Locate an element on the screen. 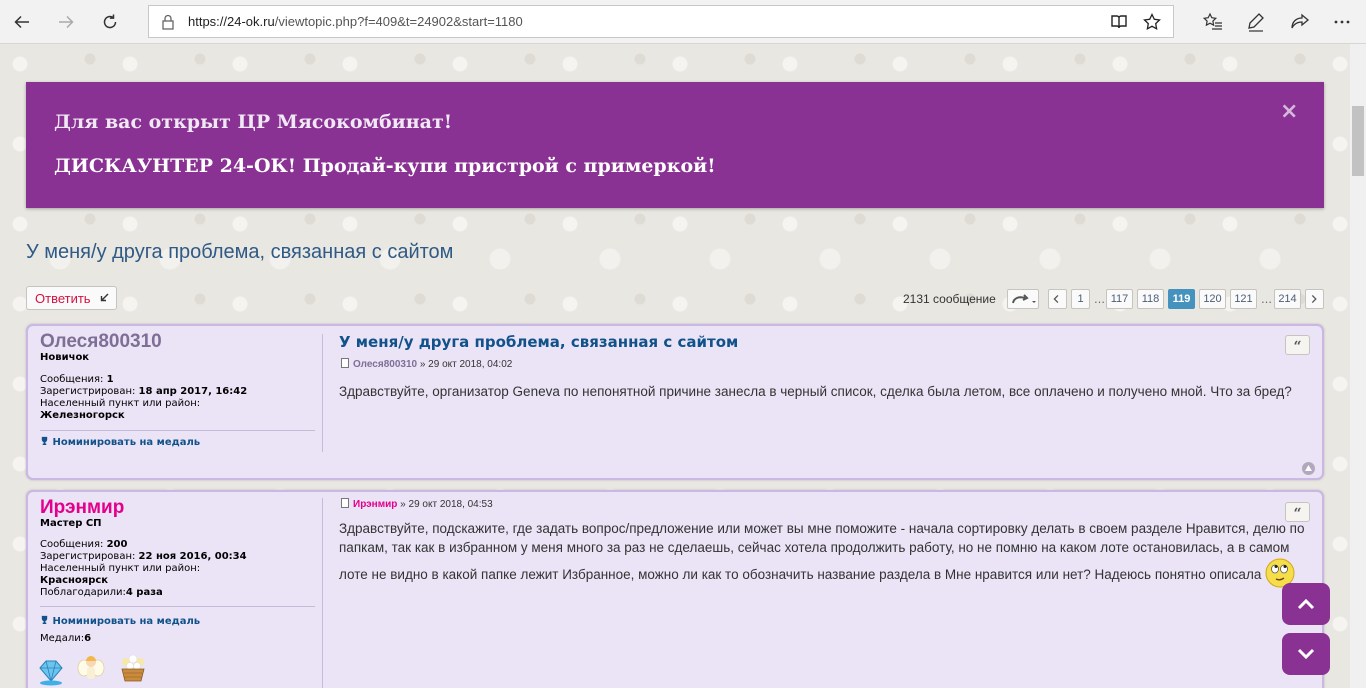 This screenshot has height=688, width=1366. page-link: 120 is located at coordinates (1212, 299).